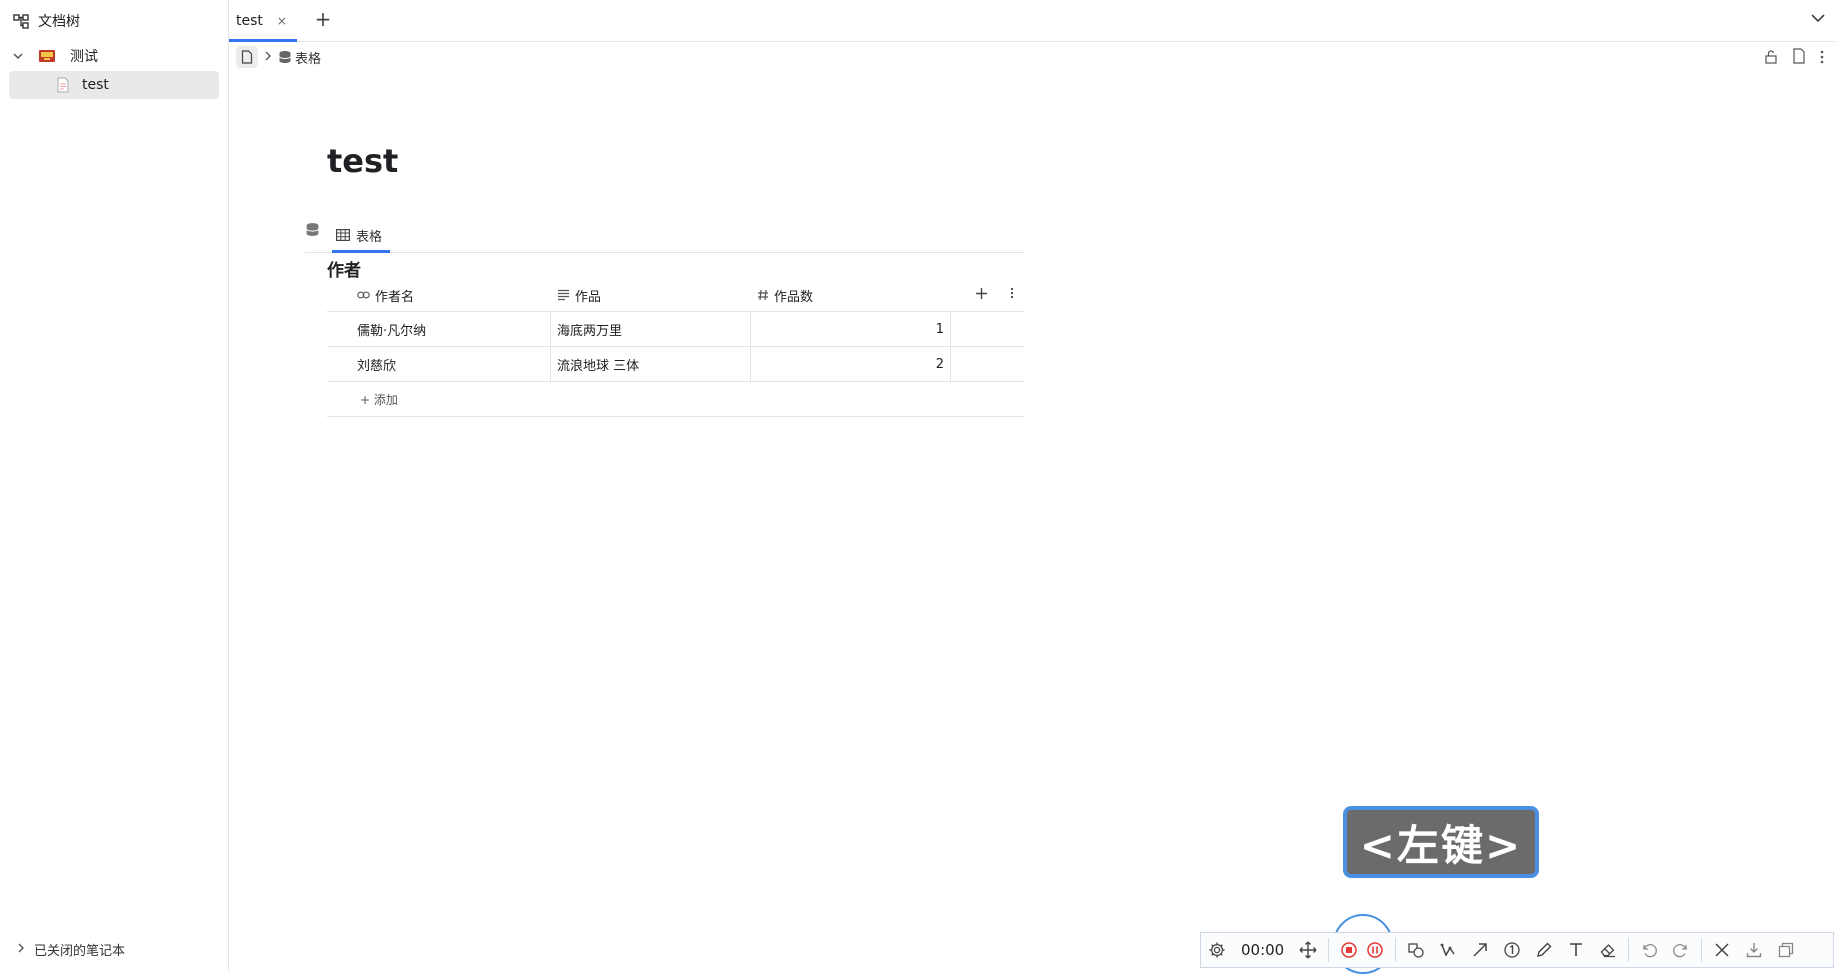 Image resolution: width=1836 pixels, height=974 pixels. What do you see at coordinates (282, 21) in the screenshot?
I see `close-icon: ×` at bounding box center [282, 21].